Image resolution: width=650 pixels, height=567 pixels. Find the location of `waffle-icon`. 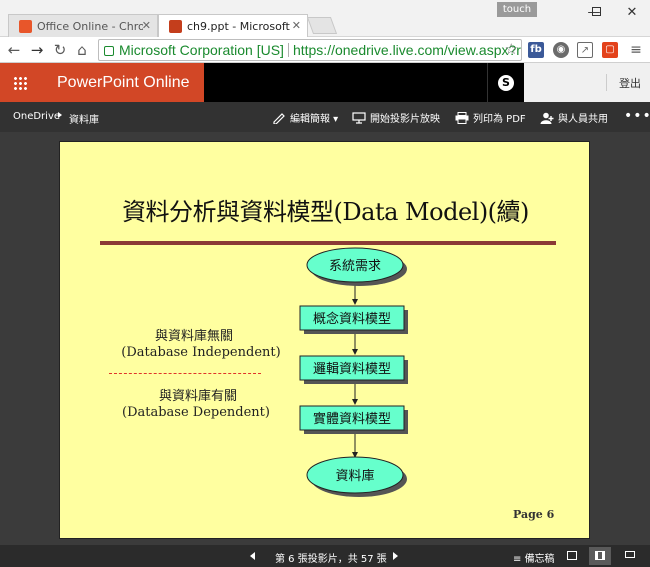

waffle-icon is located at coordinates (20, 83).